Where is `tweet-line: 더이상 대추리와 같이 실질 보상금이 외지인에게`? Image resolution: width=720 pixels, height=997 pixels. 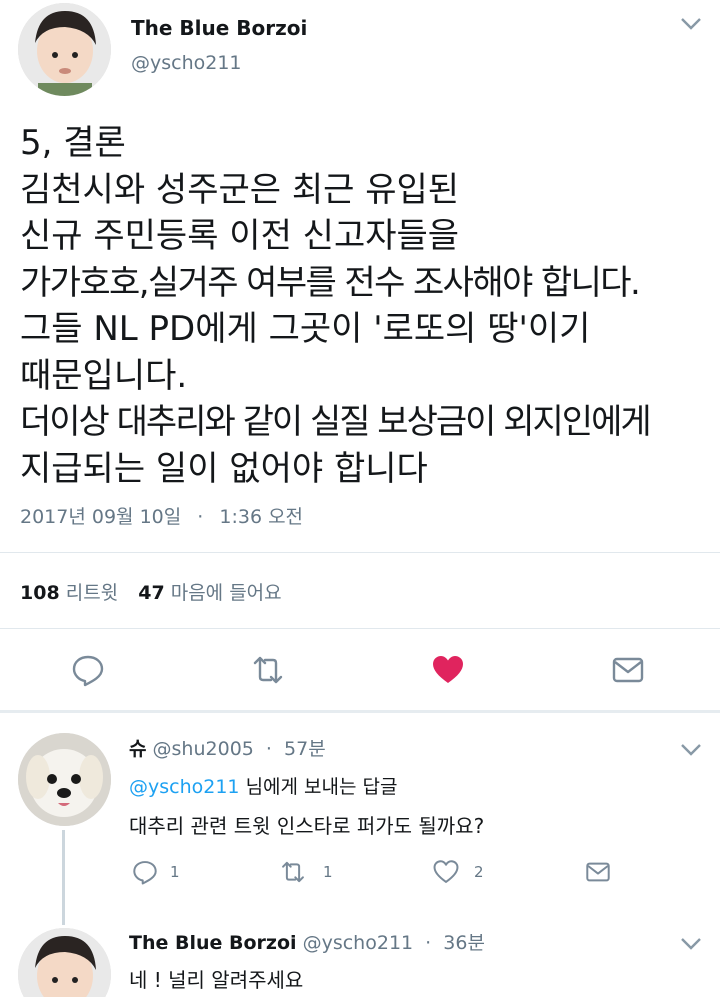 tweet-line: 더이상 대추리와 같이 실질 보상금이 외지인에게 is located at coordinates (336, 422).